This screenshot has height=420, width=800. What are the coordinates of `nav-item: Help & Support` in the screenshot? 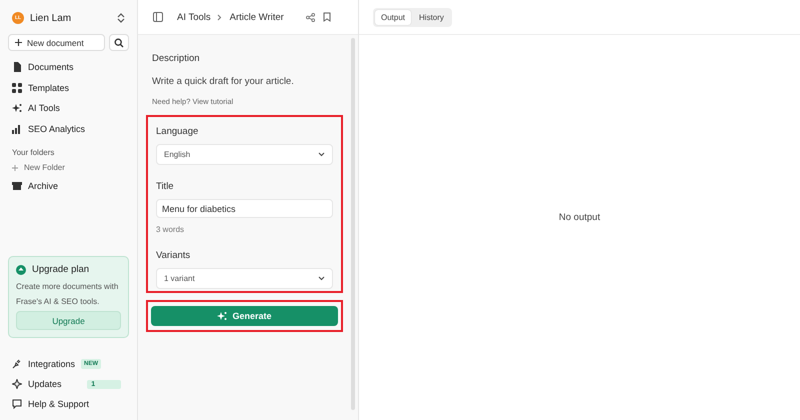 It's located at (49, 404).